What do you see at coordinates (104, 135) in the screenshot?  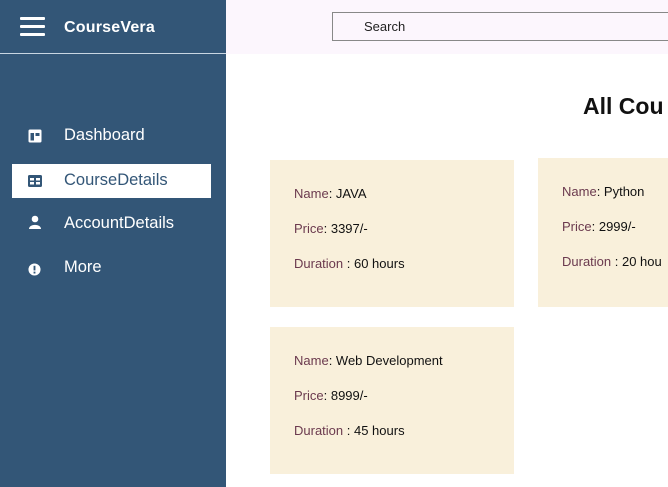 I see `sidebar-item-label: Dashboard` at bounding box center [104, 135].